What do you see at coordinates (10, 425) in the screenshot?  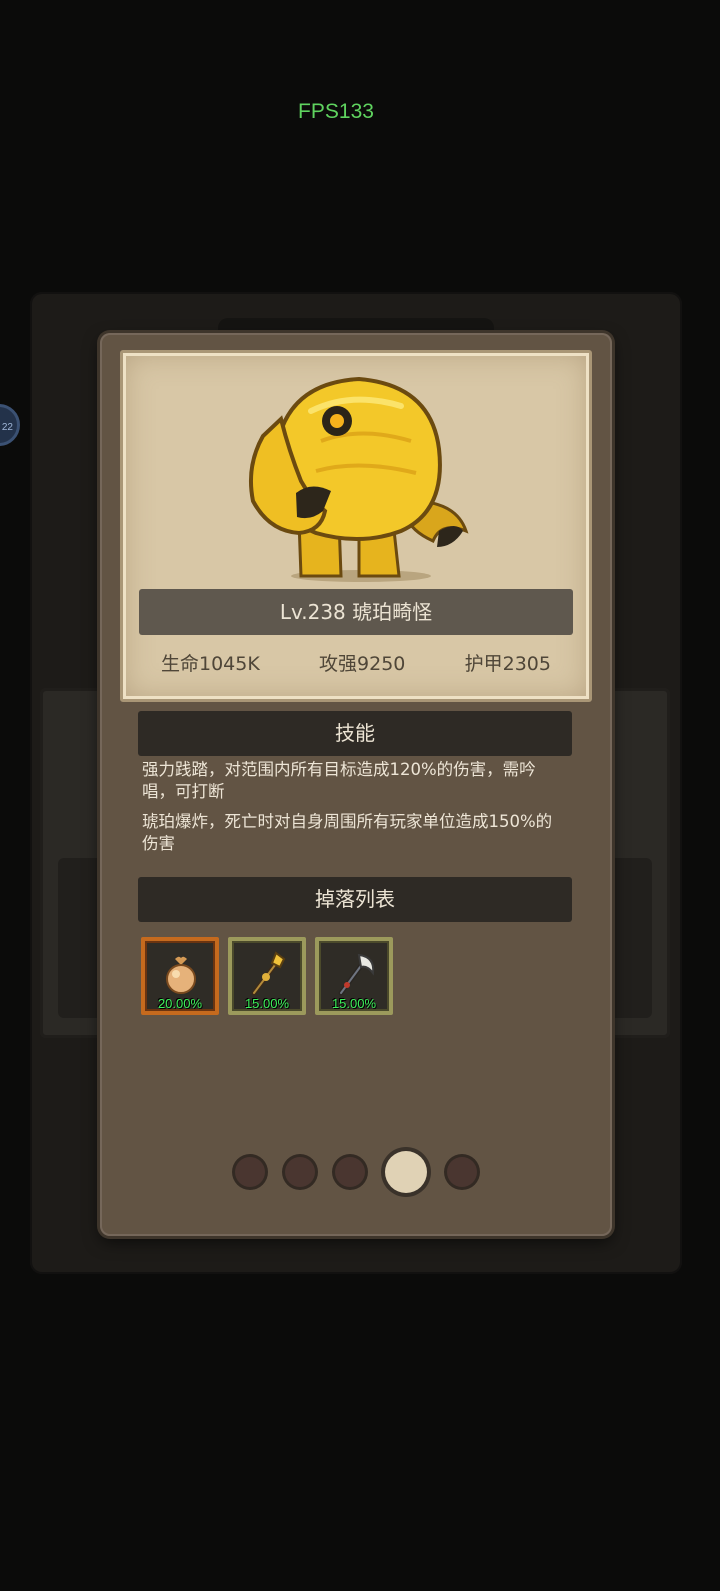 I see `side-avatar-badge: 22` at bounding box center [10, 425].